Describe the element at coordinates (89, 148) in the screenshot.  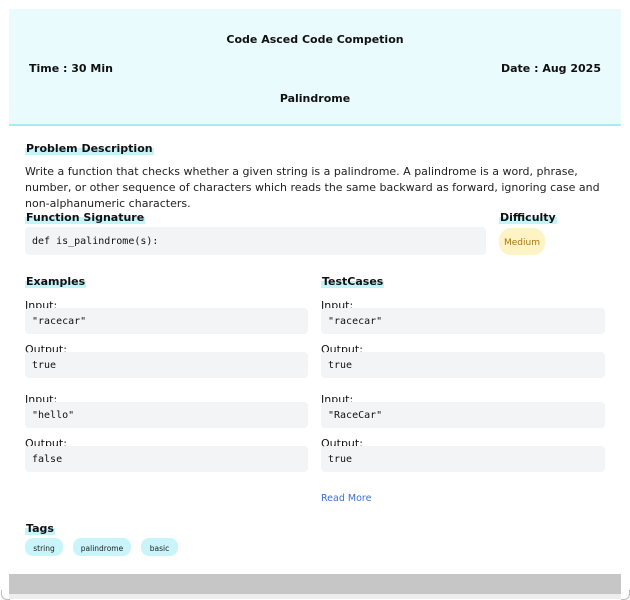
I see `description-heading: Problem Description` at that location.